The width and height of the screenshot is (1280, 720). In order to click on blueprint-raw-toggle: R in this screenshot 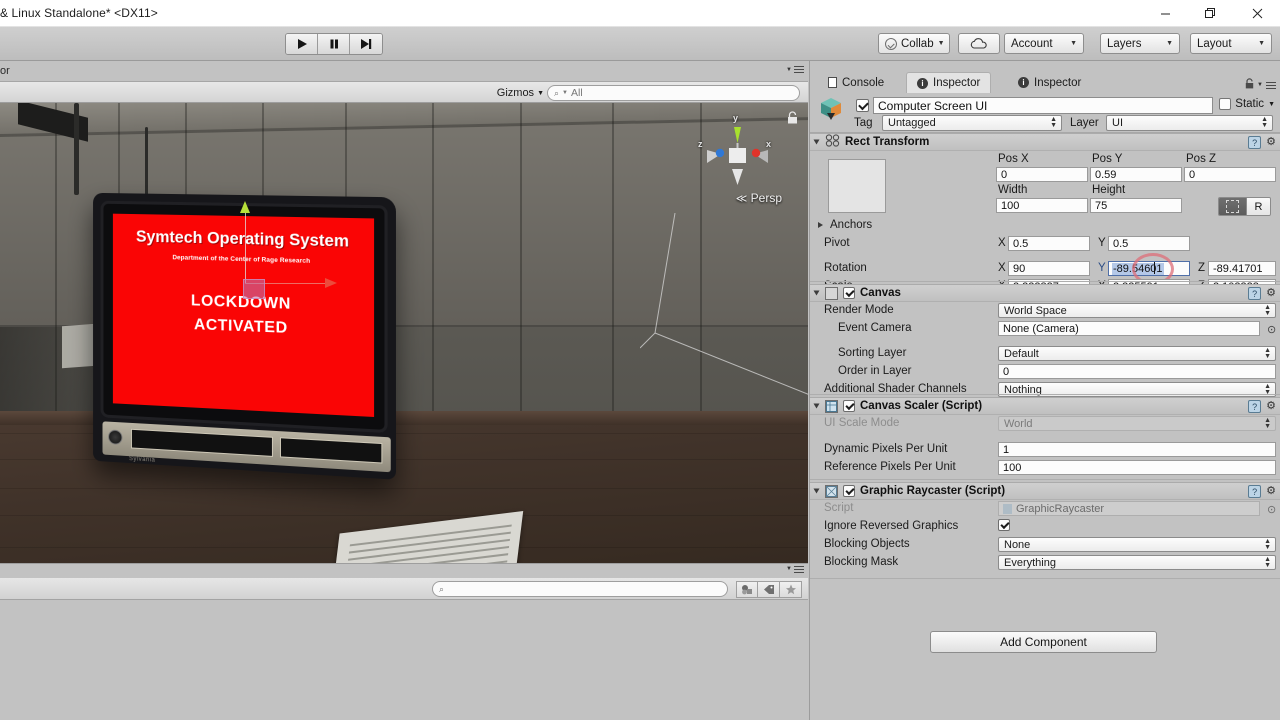, I will do `click(1244, 206)`.